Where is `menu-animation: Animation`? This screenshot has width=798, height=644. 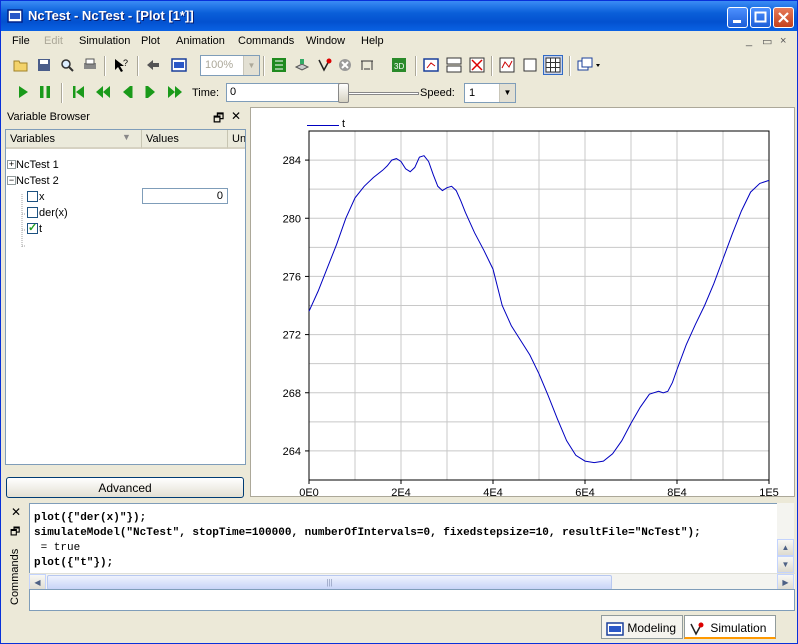
menu-animation: Animation is located at coordinates (200, 41).